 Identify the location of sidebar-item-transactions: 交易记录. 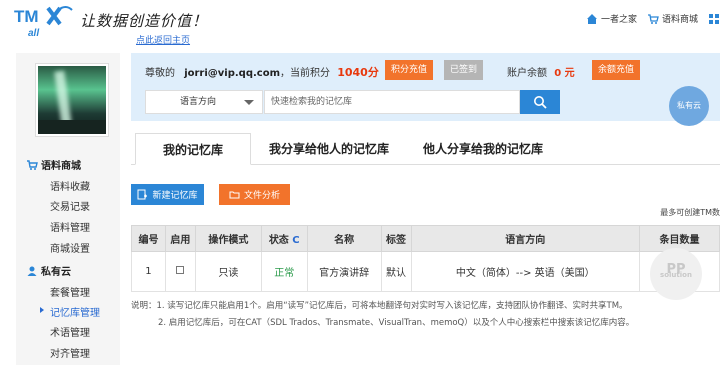
(70, 205).